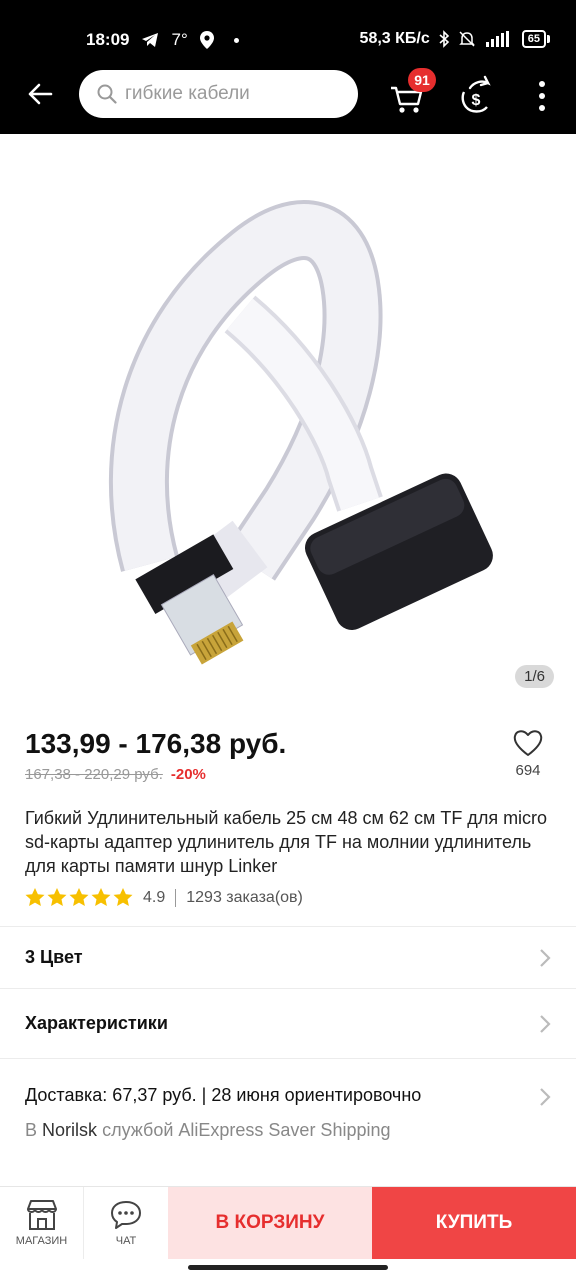  Describe the element at coordinates (244, 897) in the screenshot. I see `orders-count: 1293 заказа(ов)` at that location.